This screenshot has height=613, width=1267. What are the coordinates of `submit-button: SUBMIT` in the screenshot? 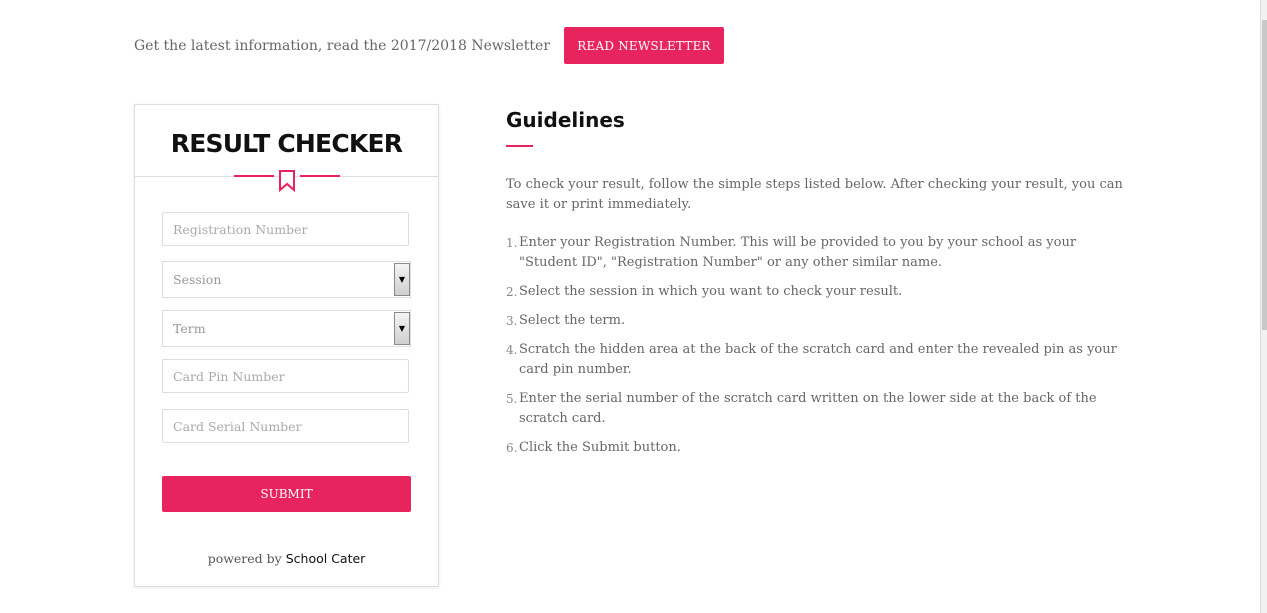 It's located at (286, 494).